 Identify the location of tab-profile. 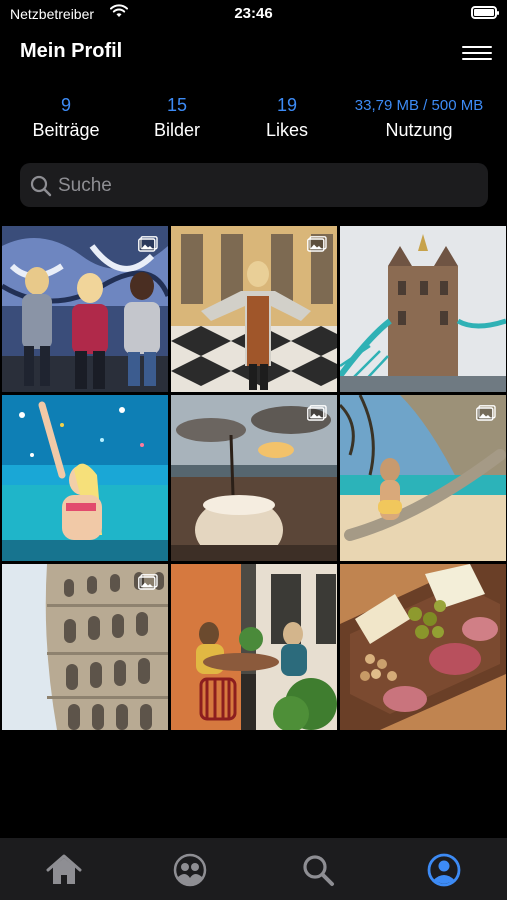
(444, 870).